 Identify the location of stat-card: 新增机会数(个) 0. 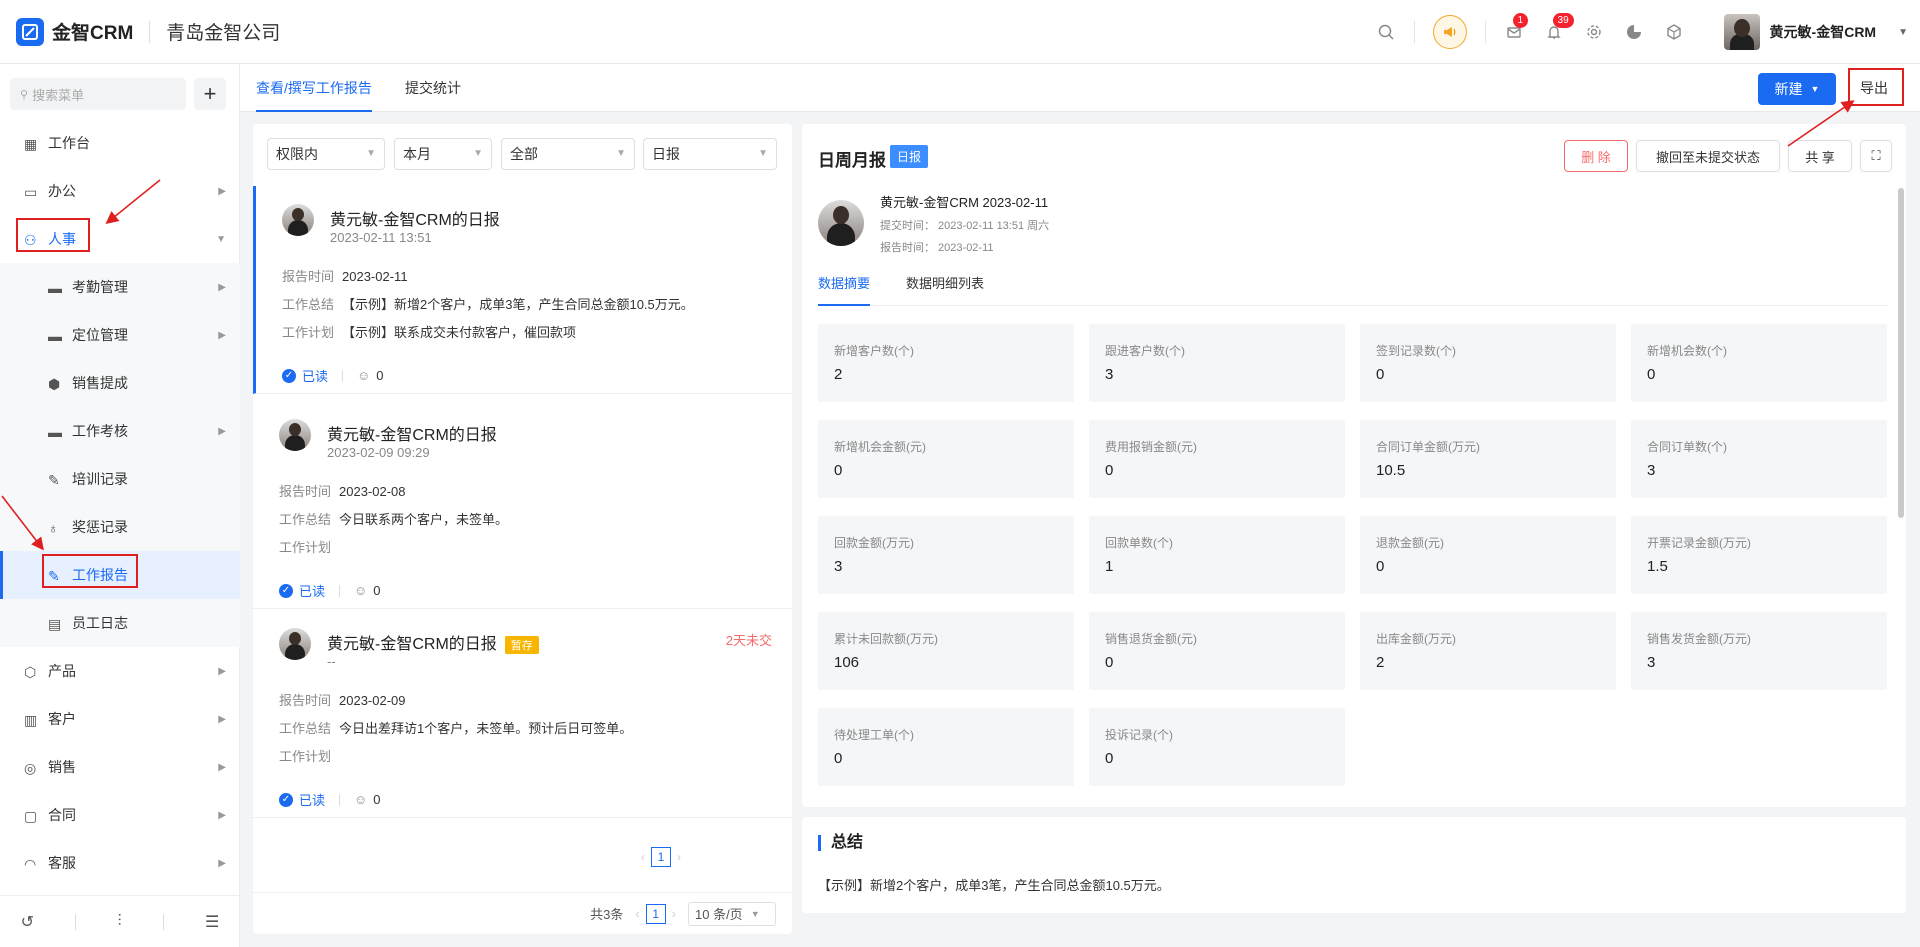
(1759, 363).